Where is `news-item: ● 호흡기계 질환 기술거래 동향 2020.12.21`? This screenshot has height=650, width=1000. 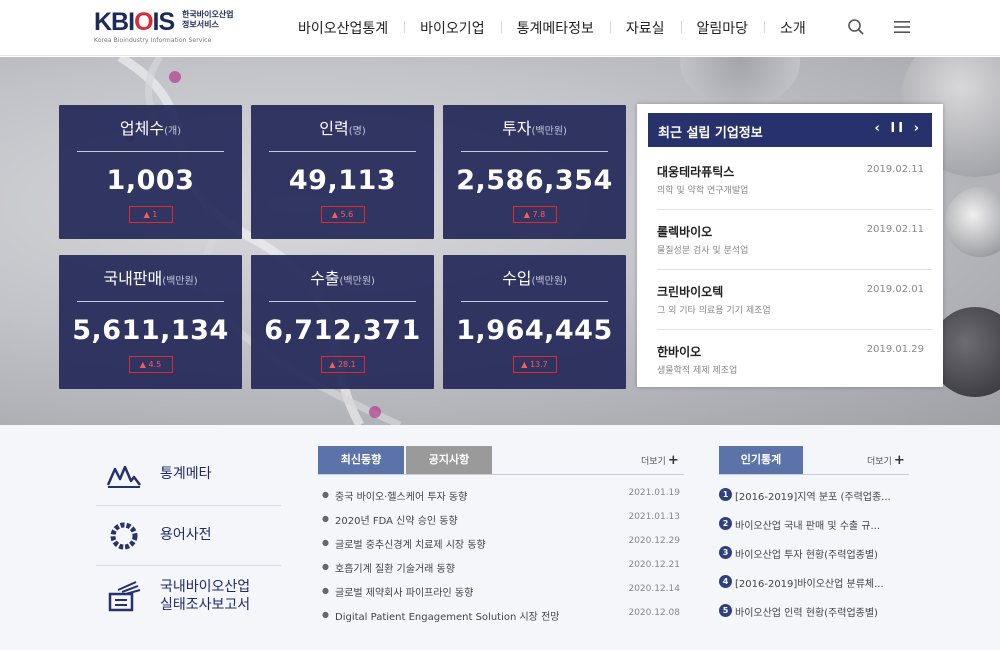 news-item: ● 호흡기계 질환 기술거래 동향 2020.12.21 is located at coordinates (503, 569).